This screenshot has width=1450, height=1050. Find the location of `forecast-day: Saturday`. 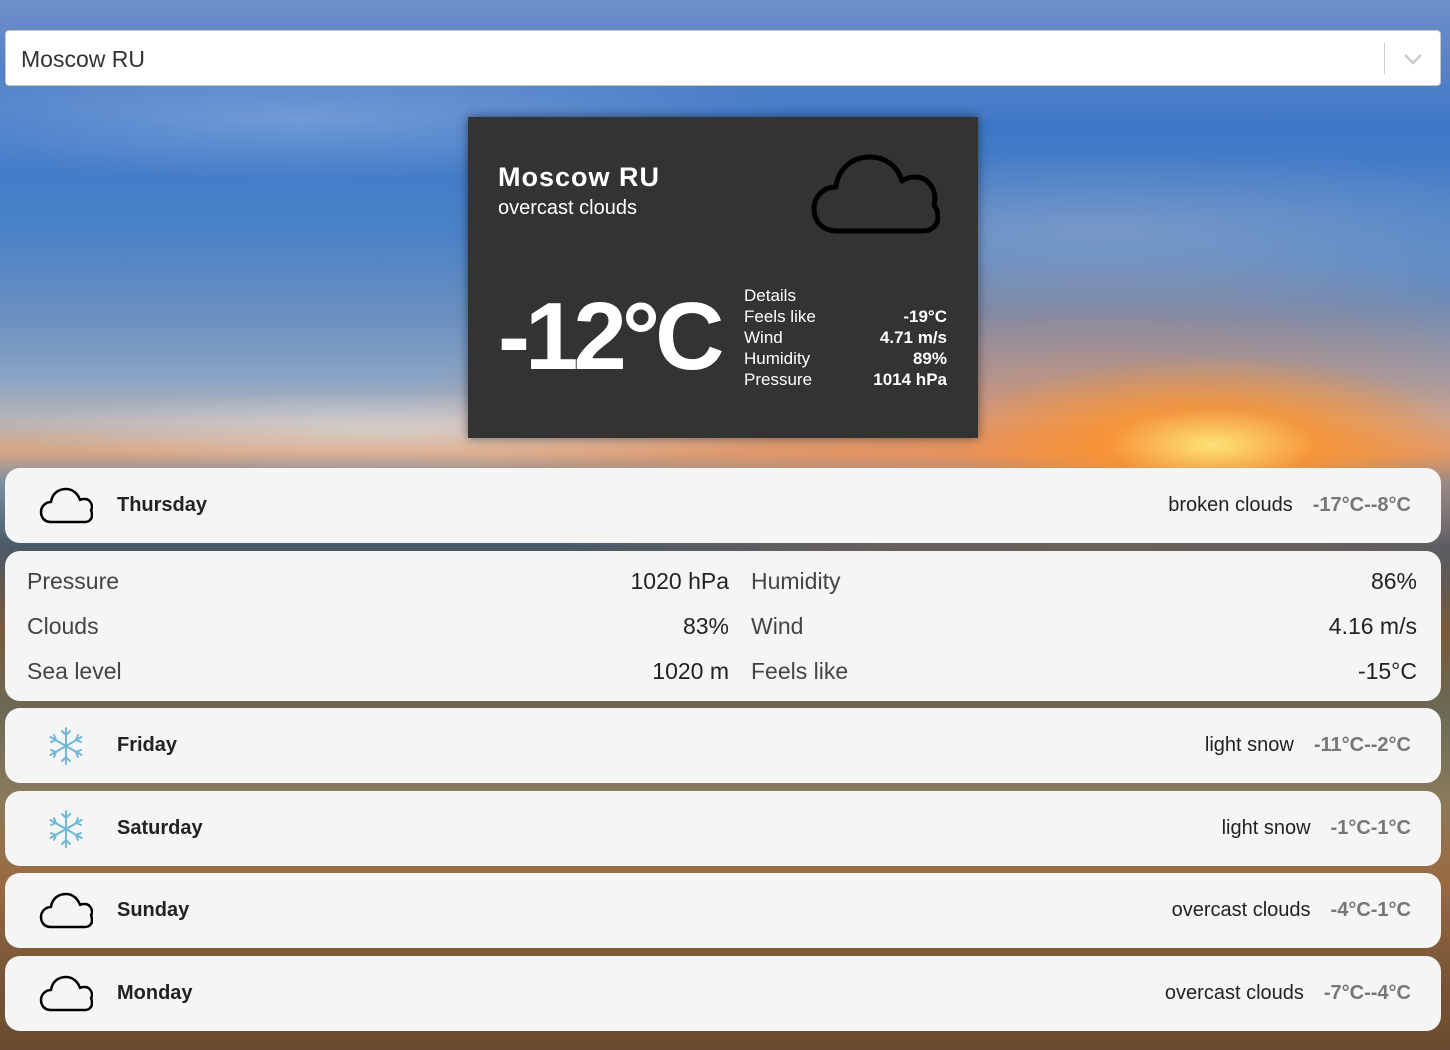

forecast-day: Saturday is located at coordinates (160, 828).